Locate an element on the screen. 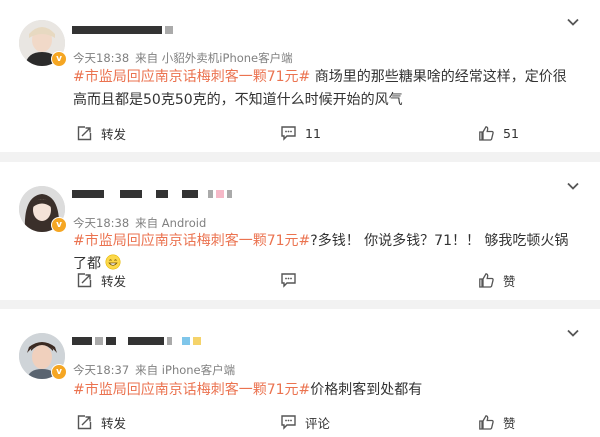  action-bar: 转发 11 51 is located at coordinates (300, 133).